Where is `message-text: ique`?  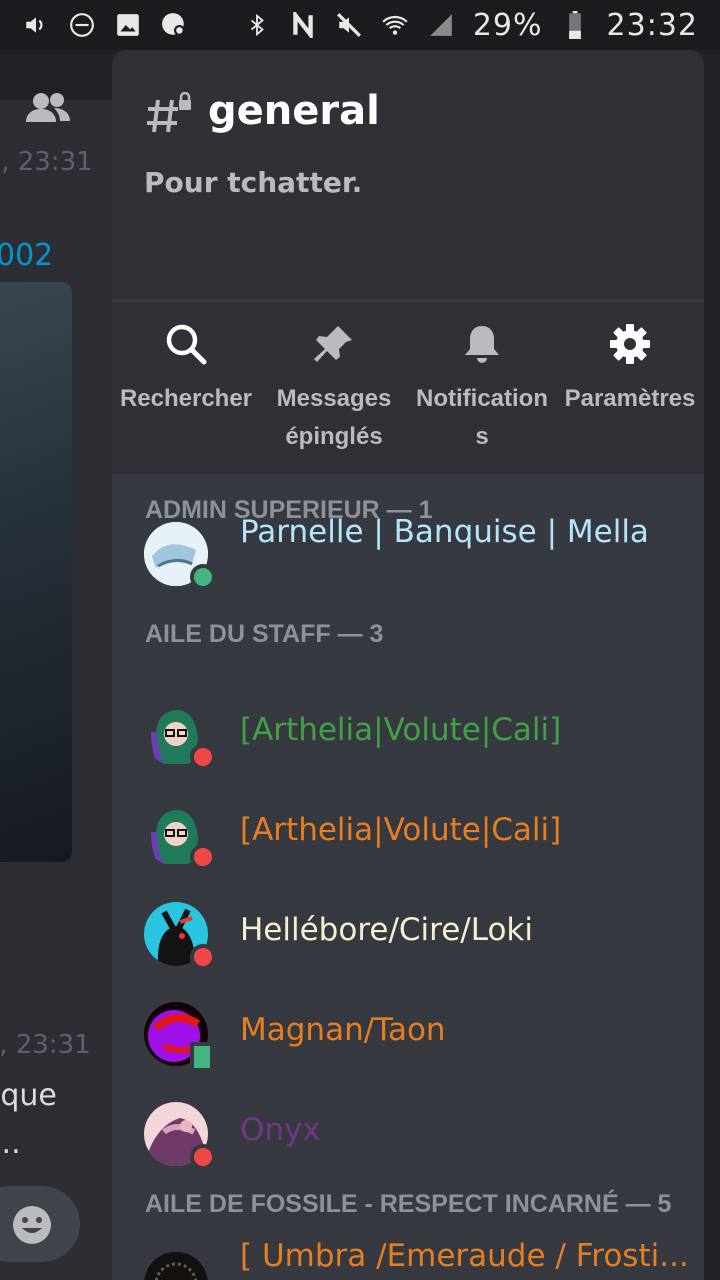
message-text: ique is located at coordinates (28, 1095).